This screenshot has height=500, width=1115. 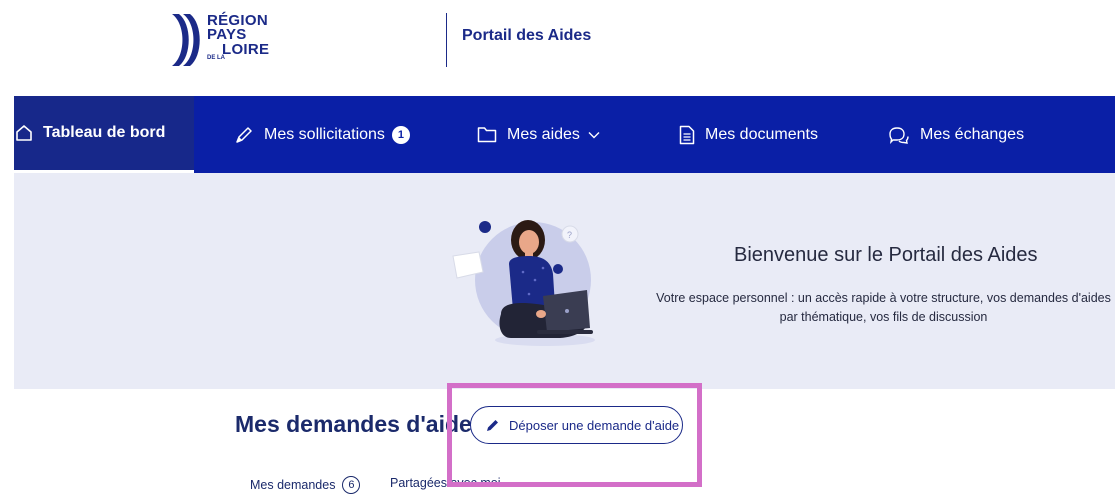 I want to click on tab-mes-demandes: Mes demandes 6, so click(x=305, y=485).